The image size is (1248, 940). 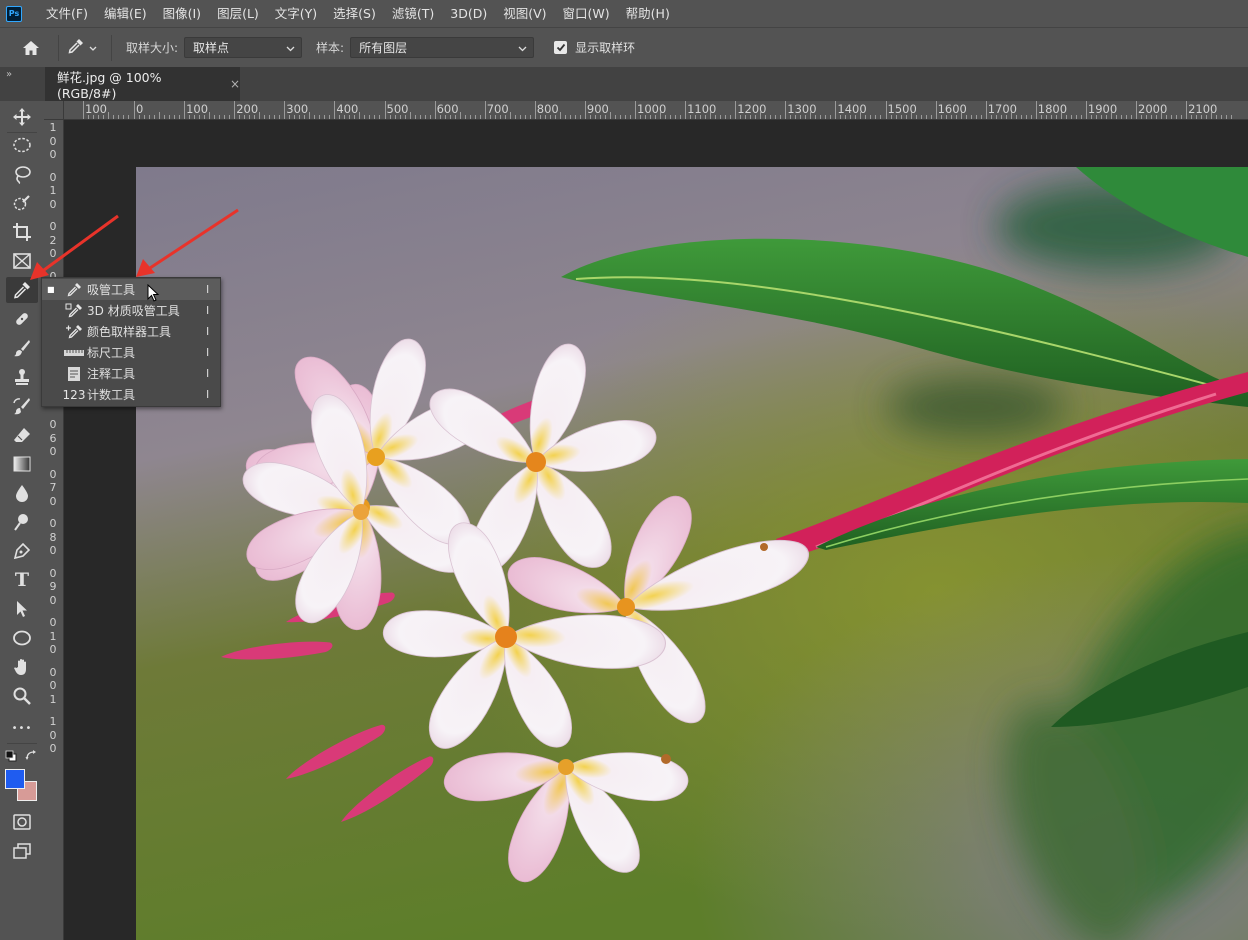 What do you see at coordinates (561, 47) in the screenshot?
I see `show-sampling-ring-checkbox` at bounding box center [561, 47].